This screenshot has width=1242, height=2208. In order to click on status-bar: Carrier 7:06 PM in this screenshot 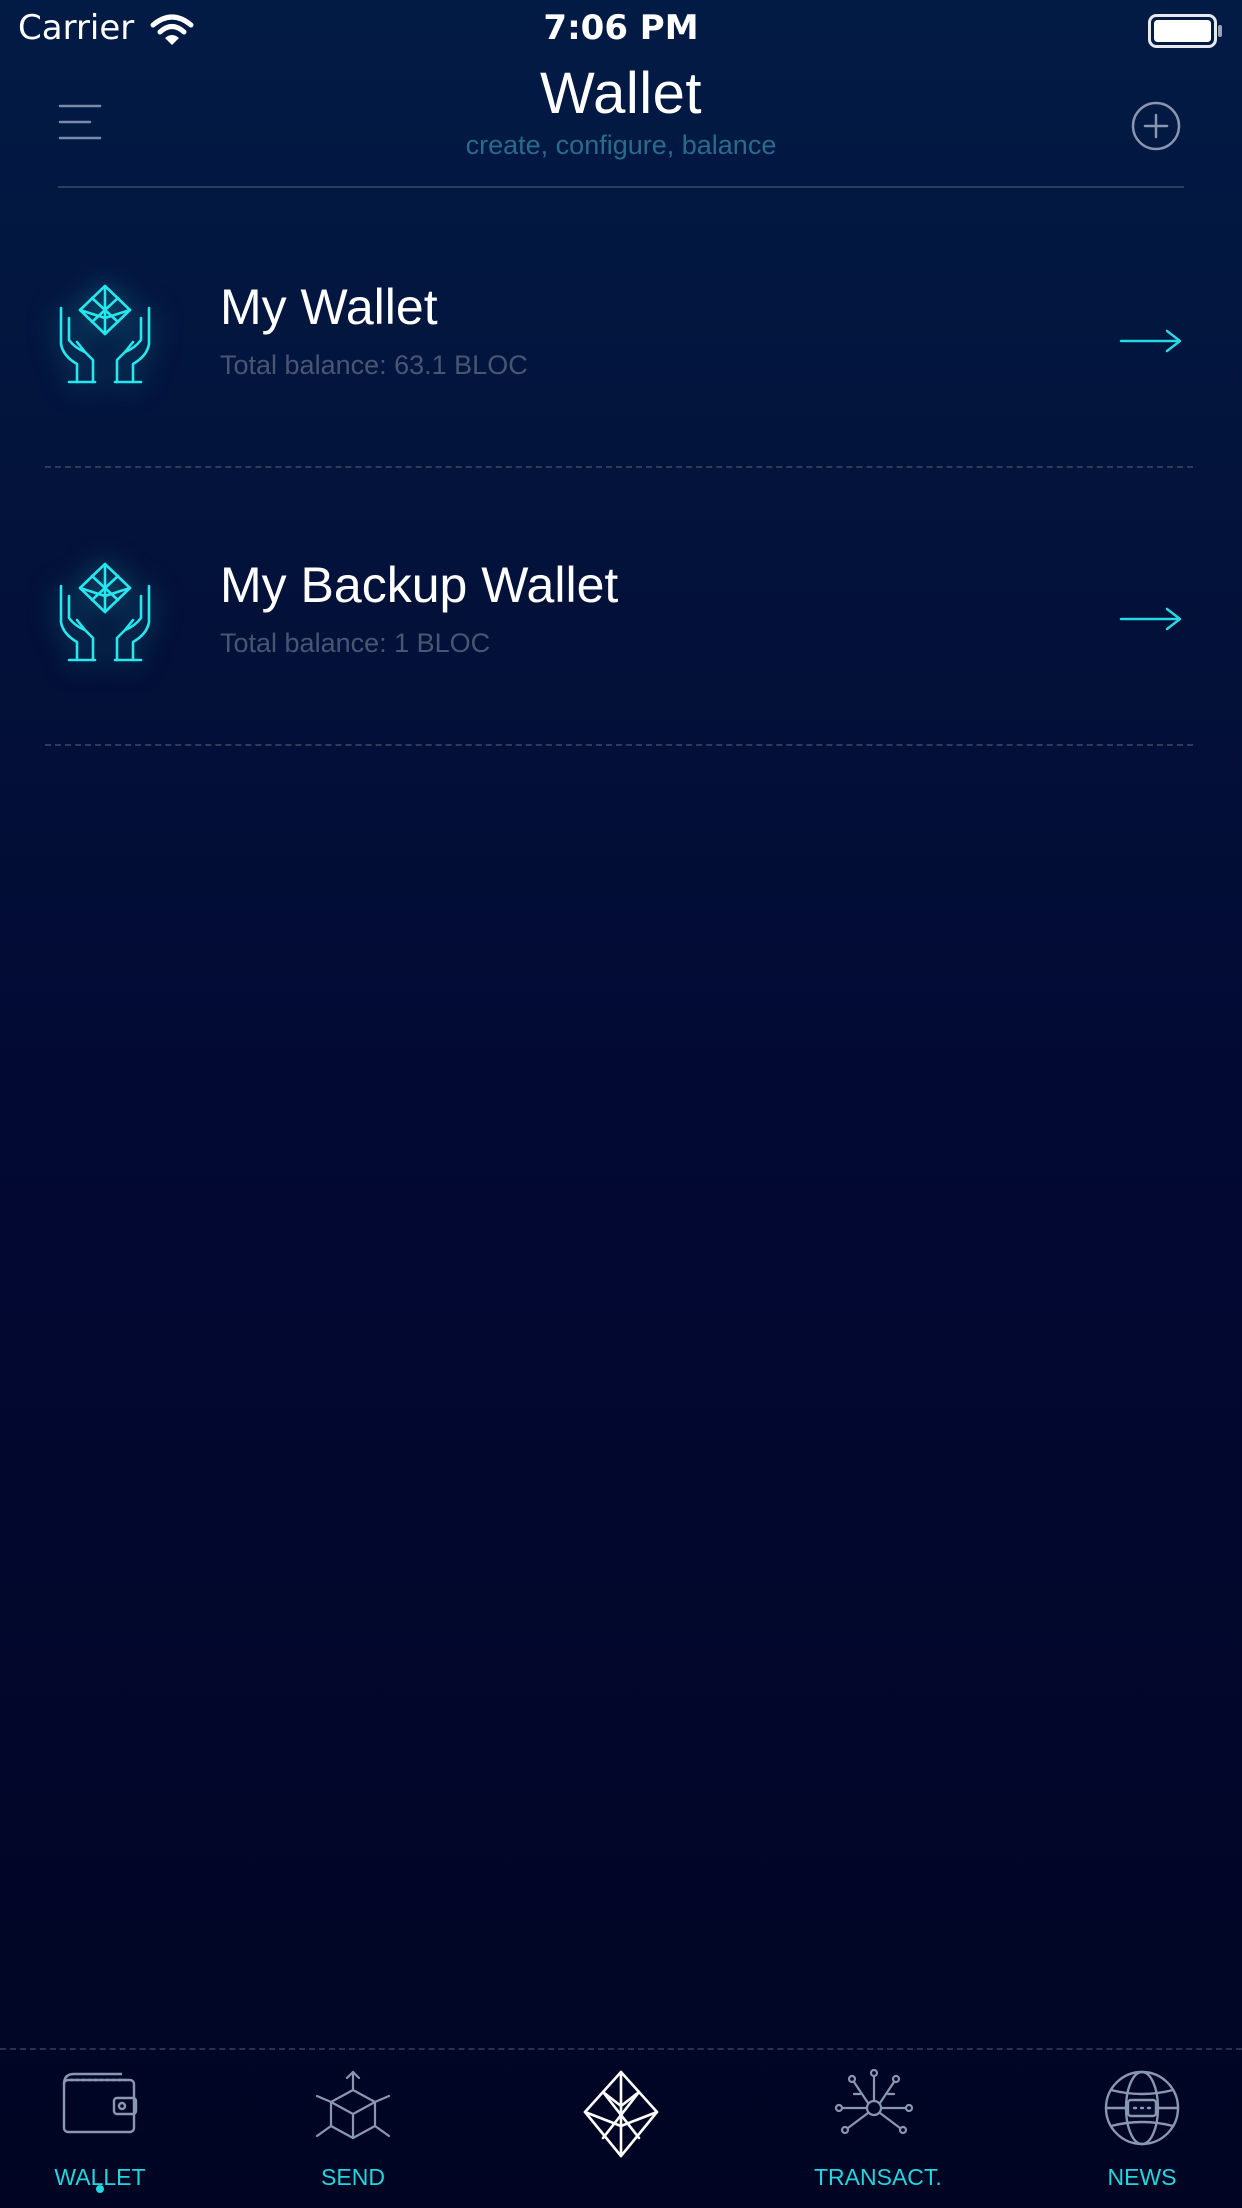, I will do `click(621, 30)`.